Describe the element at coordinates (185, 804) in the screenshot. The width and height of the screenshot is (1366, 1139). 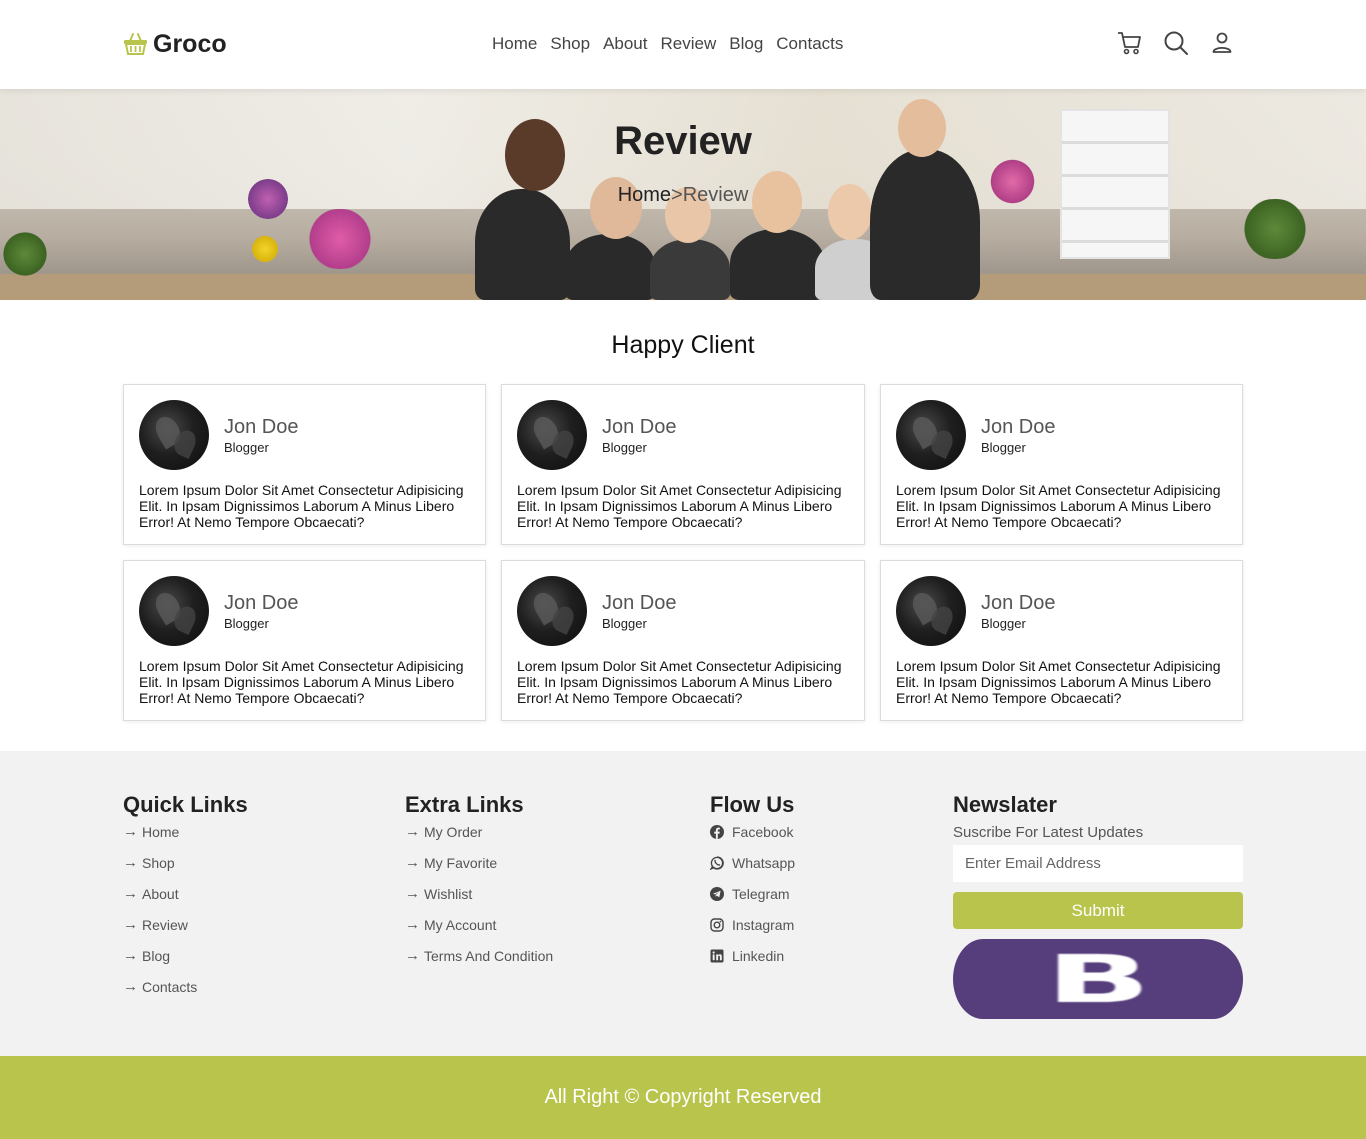
I see `quick-links-title: Quick Links` at that location.